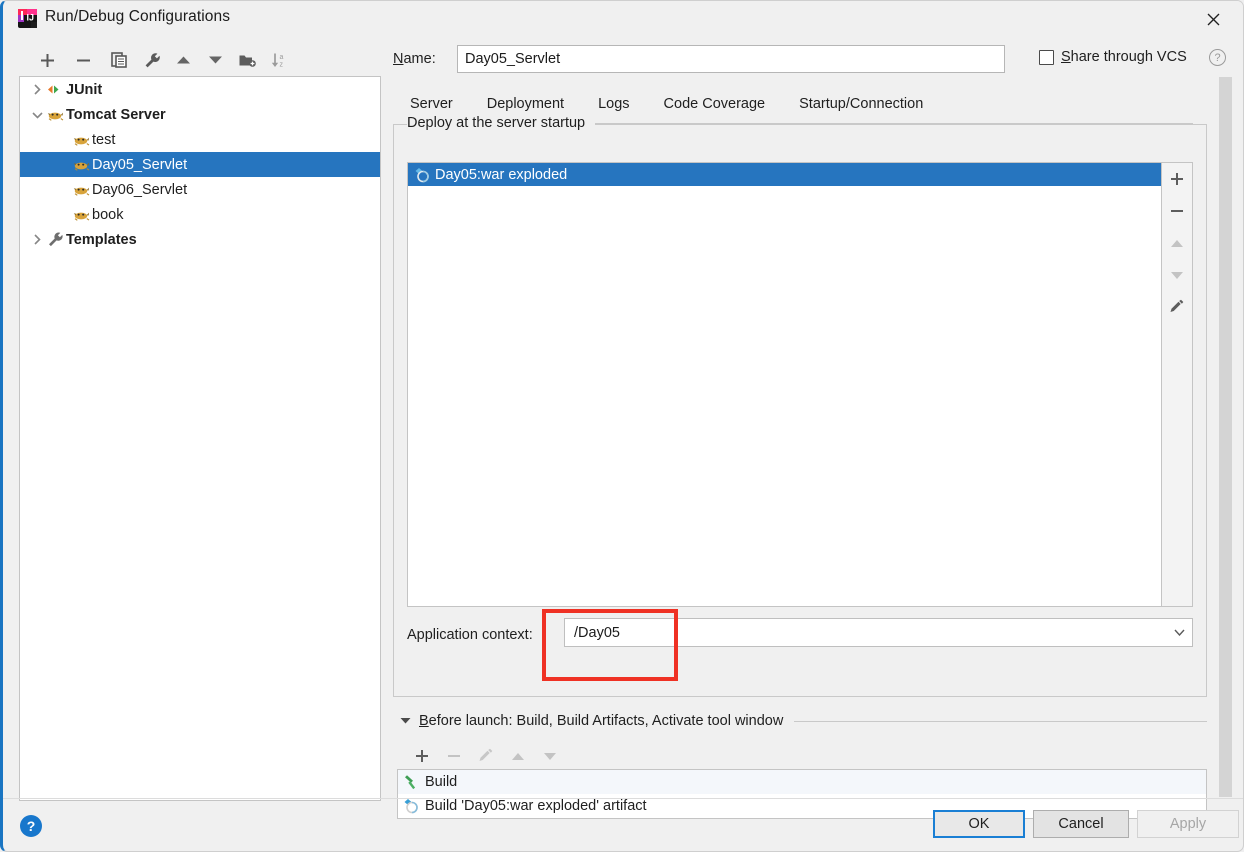 This screenshot has height=852, width=1244. What do you see at coordinates (108, 214) in the screenshot?
I see `tree-item-label: book` at bounding box center [108, 214].